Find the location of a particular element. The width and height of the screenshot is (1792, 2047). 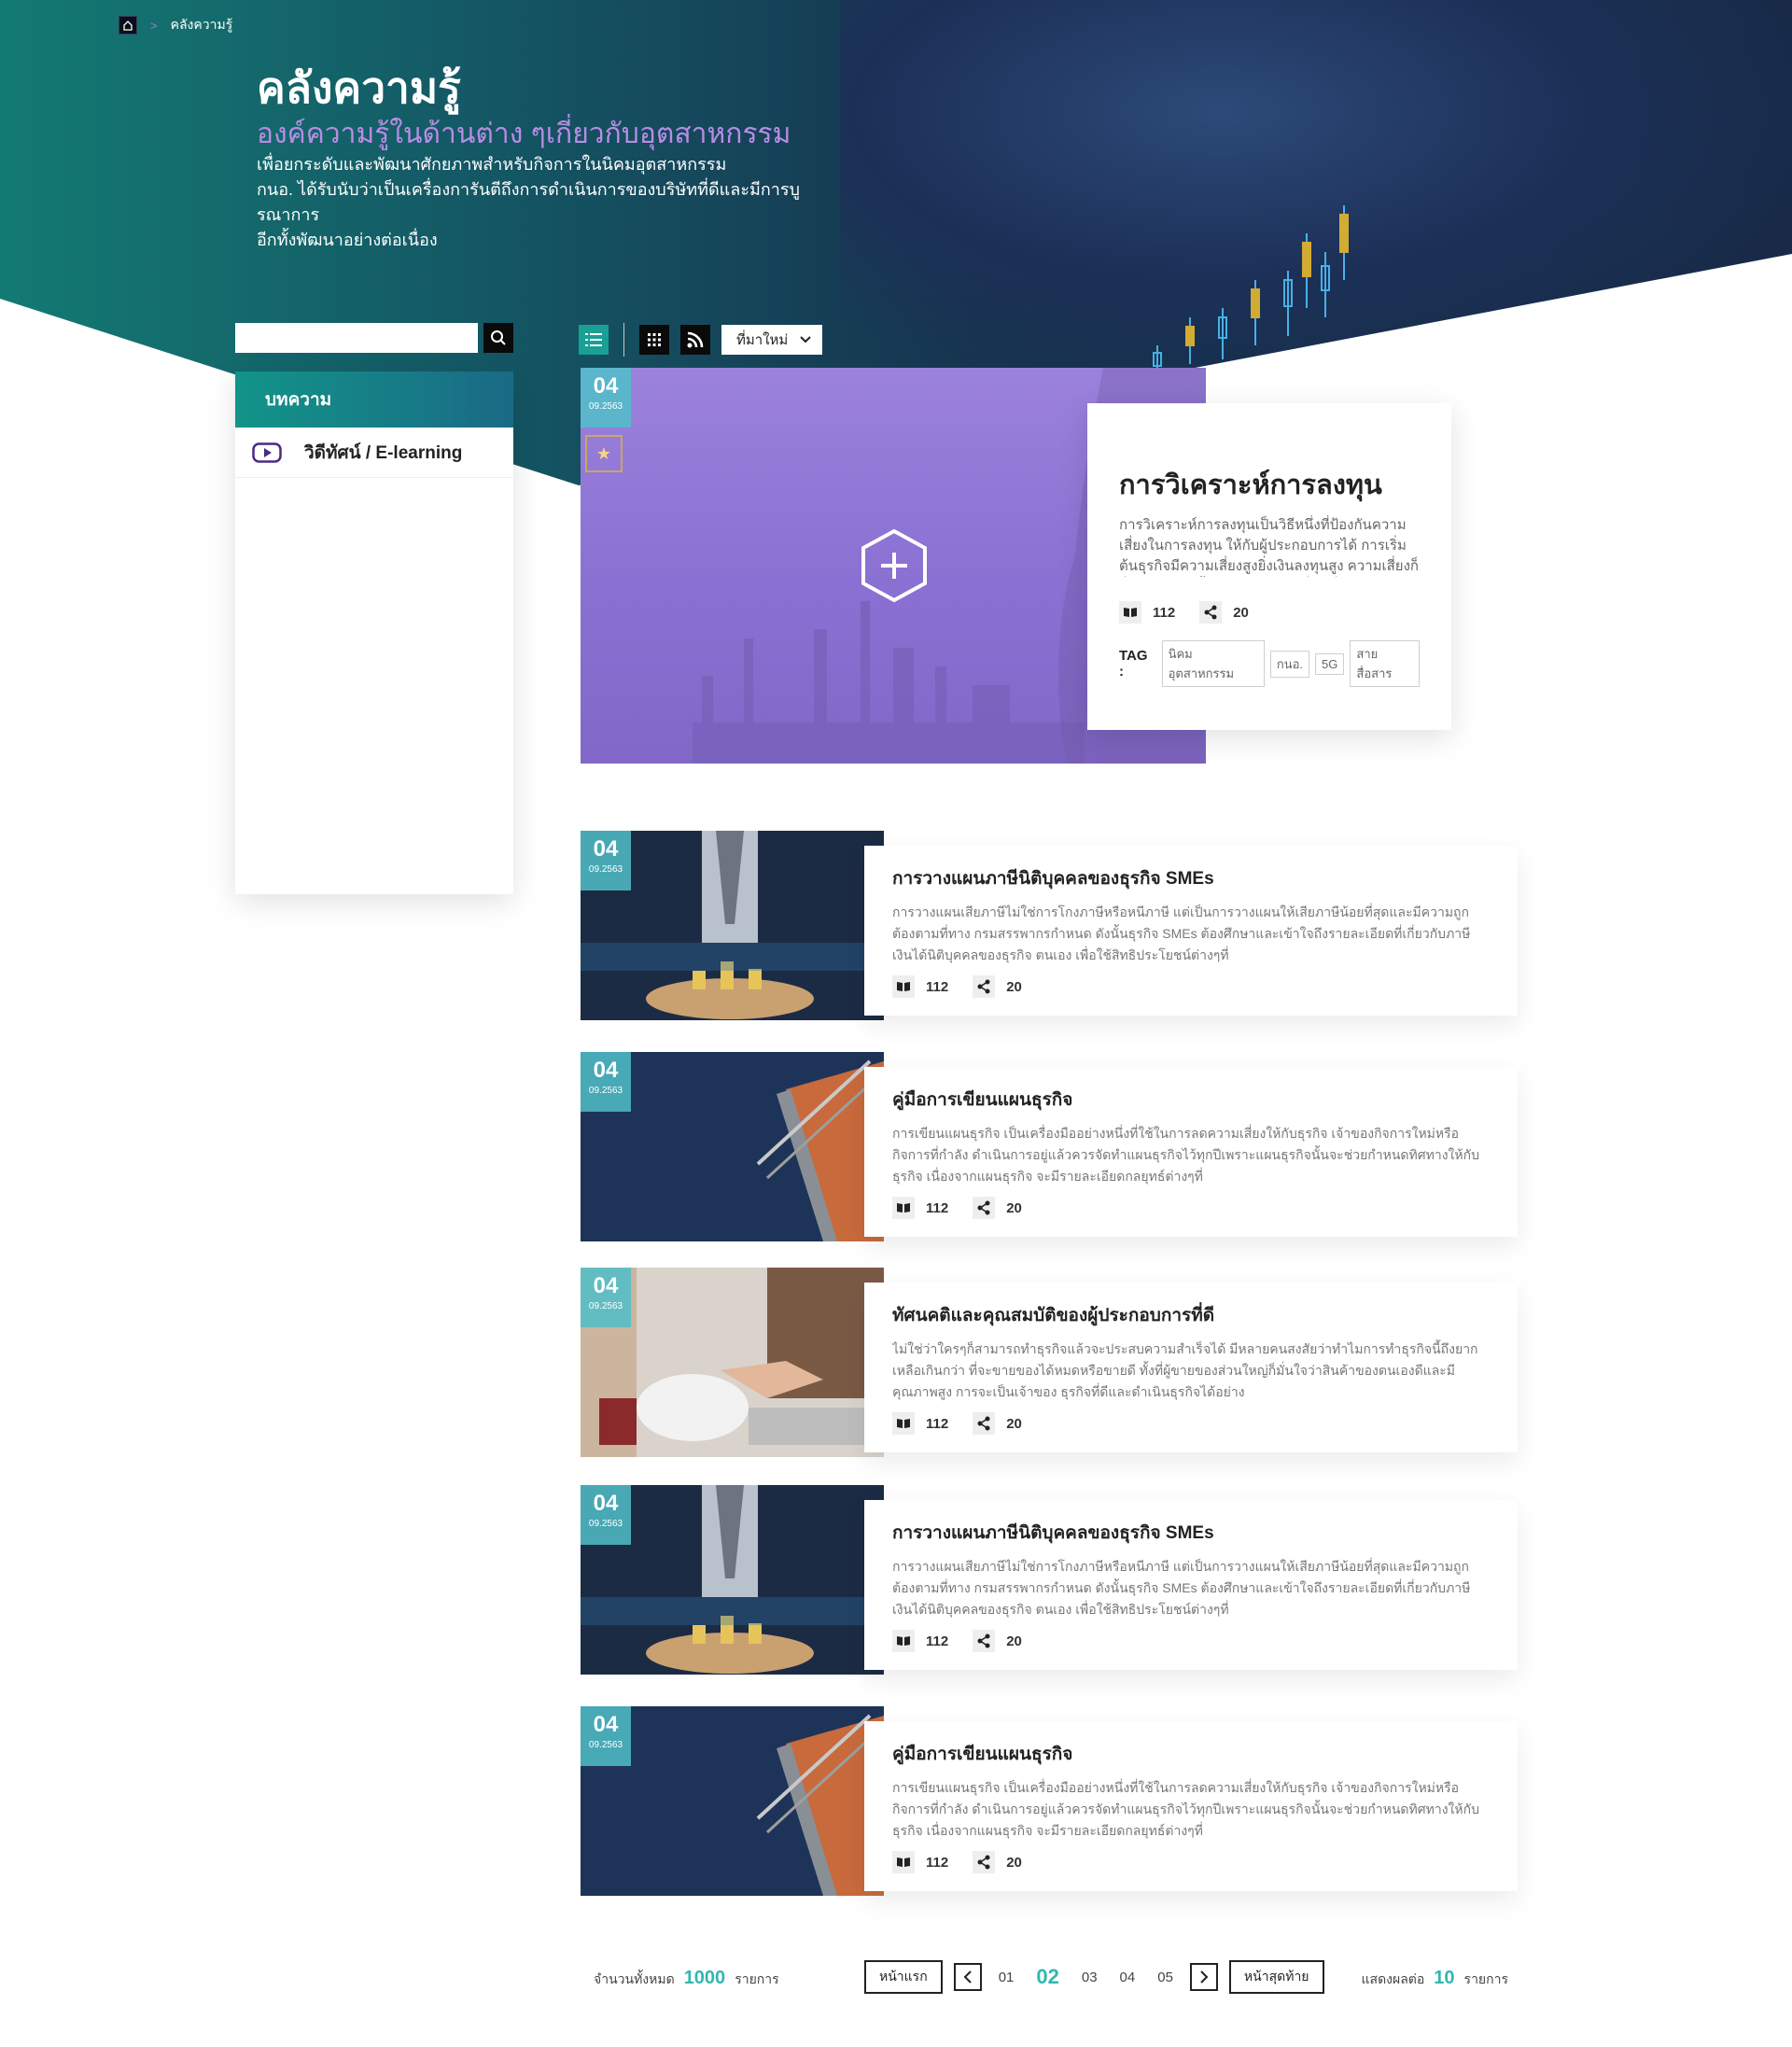

sort-select: ที่มาใหม่ is located at coordinates (771, 340).